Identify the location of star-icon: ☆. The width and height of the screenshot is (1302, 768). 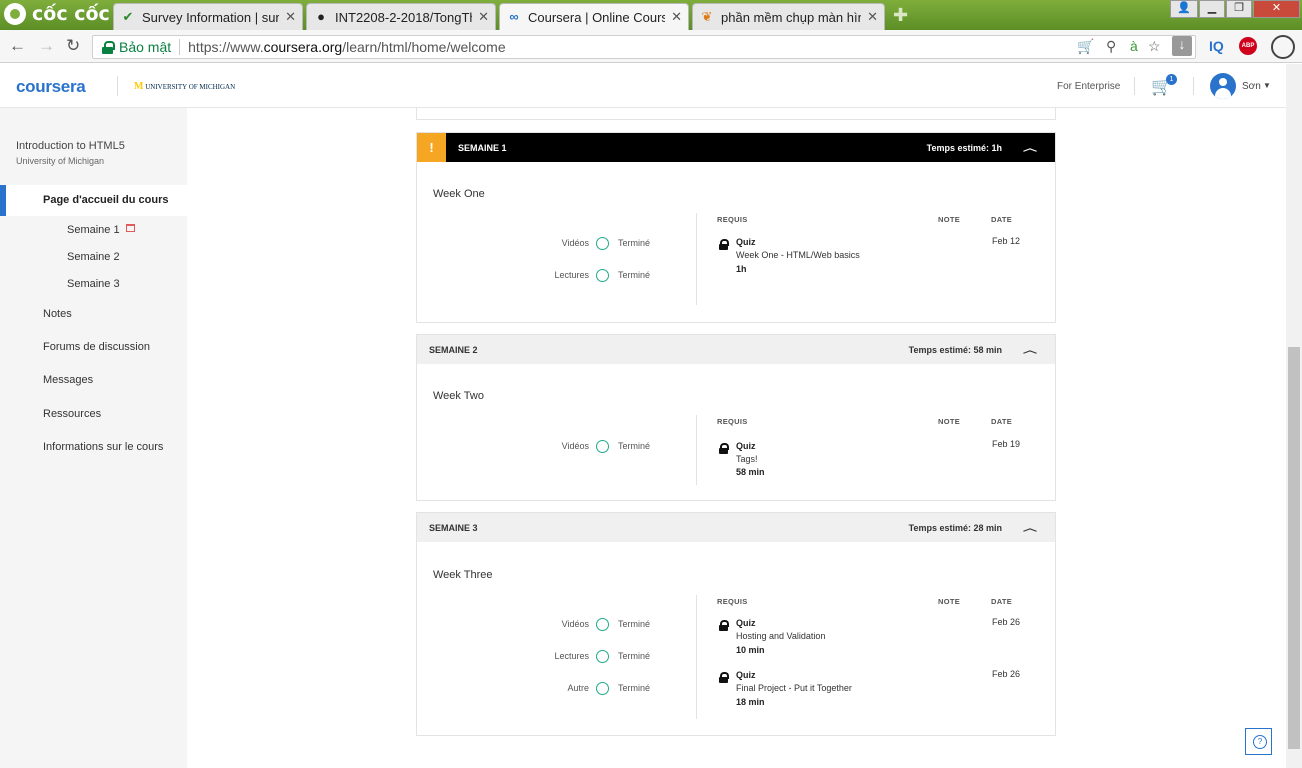
(1154, 46).